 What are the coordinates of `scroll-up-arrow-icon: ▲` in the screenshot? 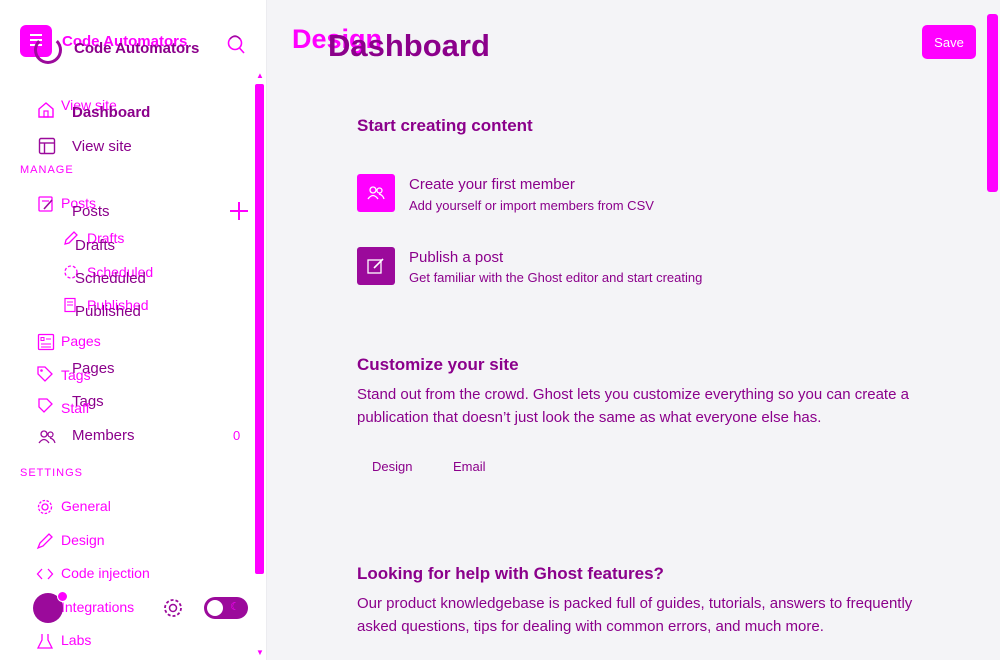 It's located at (260, 75).